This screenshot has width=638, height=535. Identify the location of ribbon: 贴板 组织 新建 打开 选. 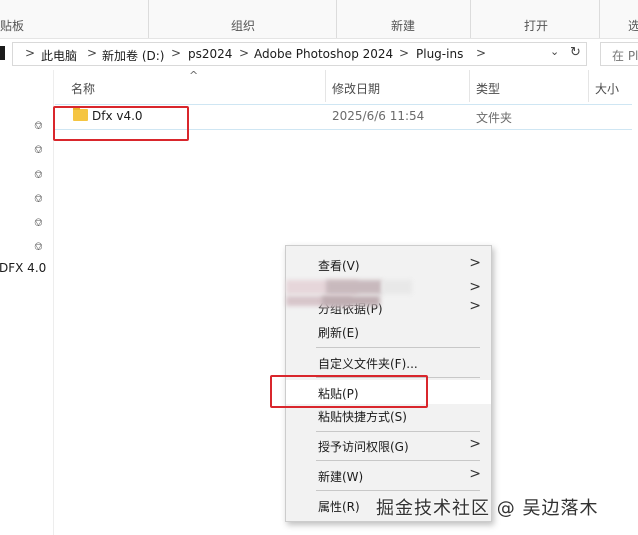
(319, 19).